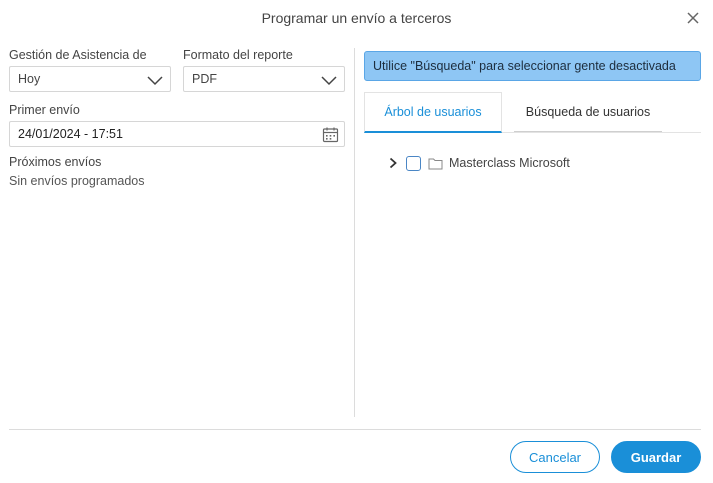 This screenshot has height=483, width=713. I want to click on column-divider, so click(354, 232).